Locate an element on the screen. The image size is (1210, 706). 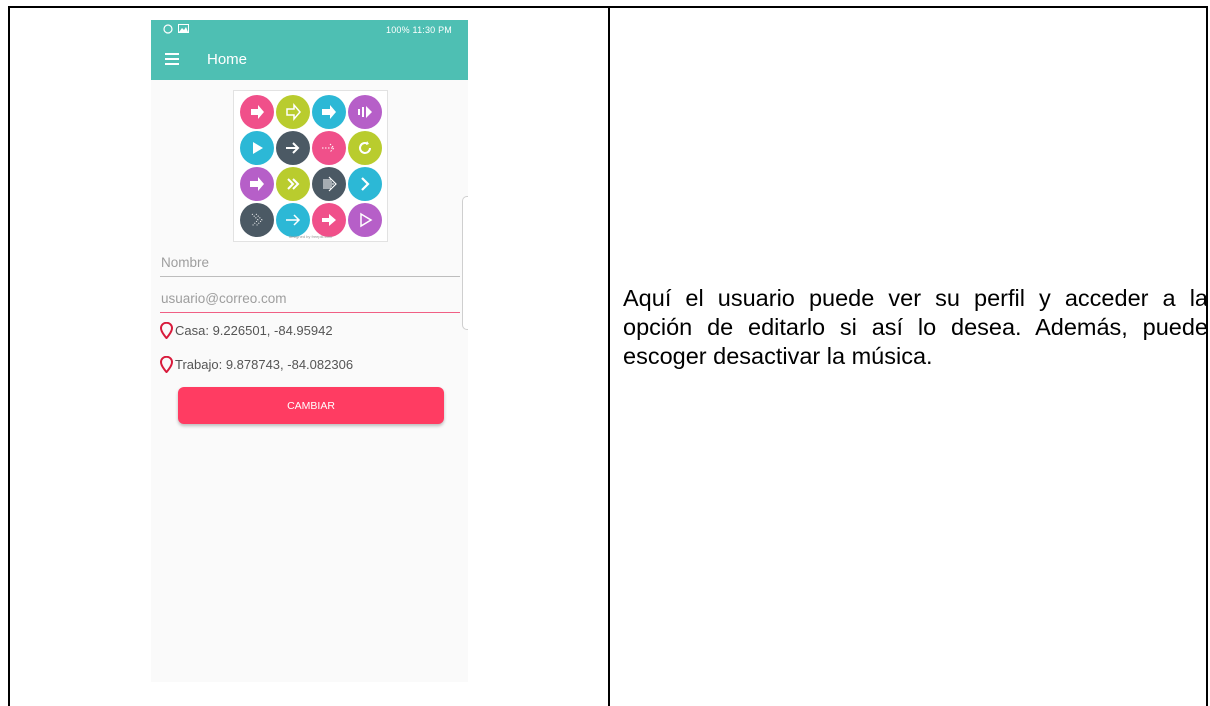
menu-icon is located at coordinates (172, 59).